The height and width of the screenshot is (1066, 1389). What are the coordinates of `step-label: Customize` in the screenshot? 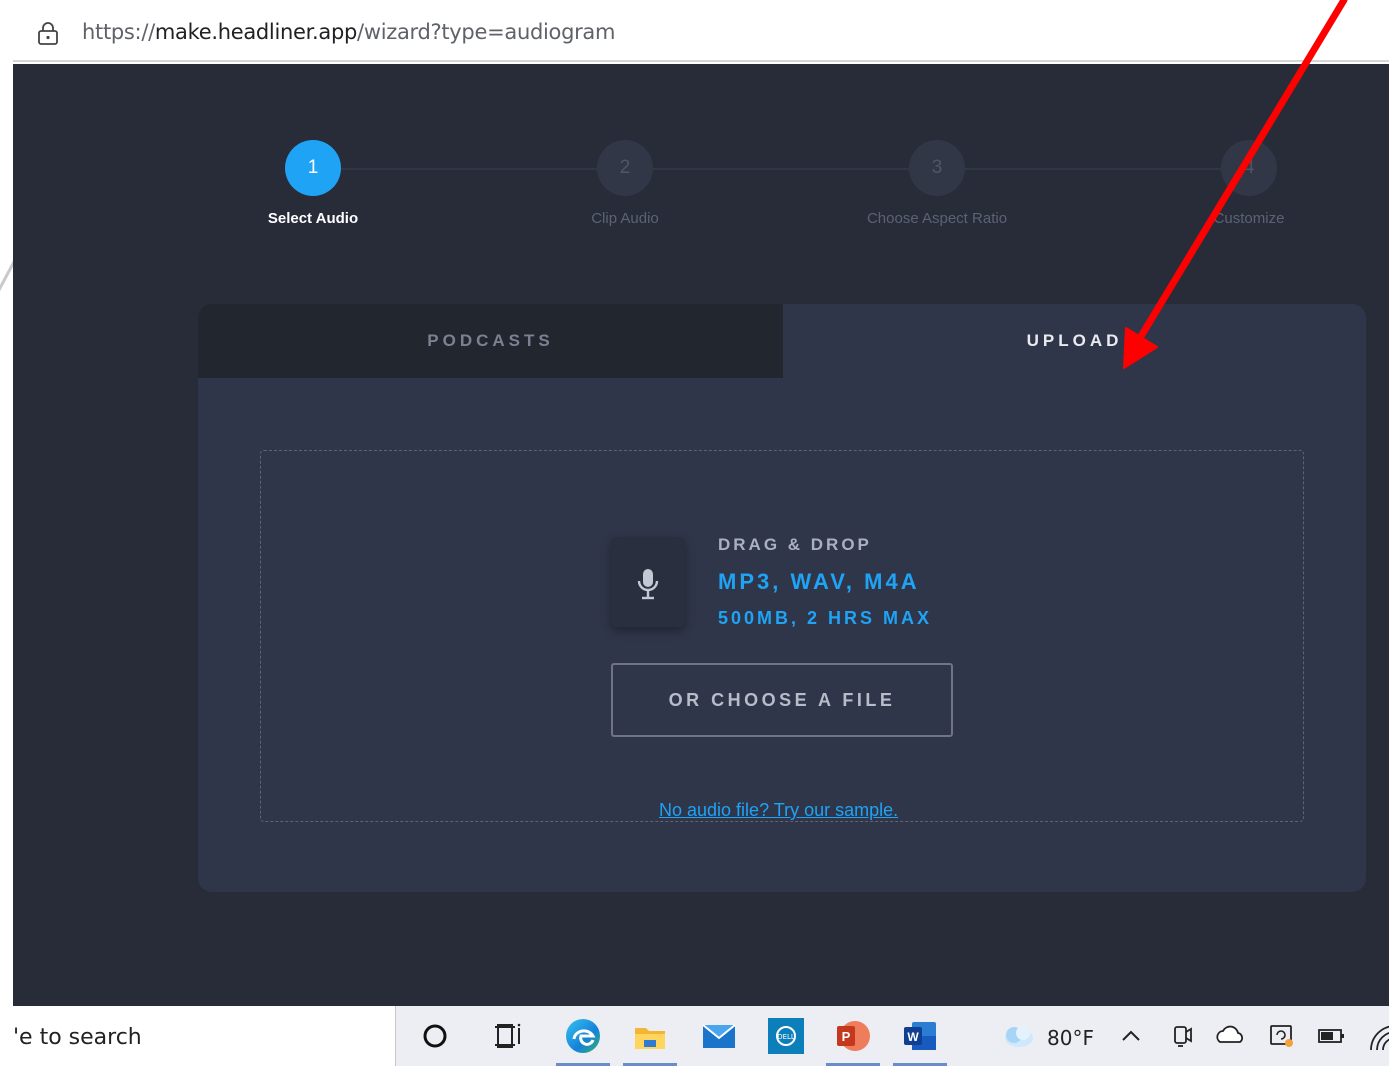 It's located at (1249, 218).